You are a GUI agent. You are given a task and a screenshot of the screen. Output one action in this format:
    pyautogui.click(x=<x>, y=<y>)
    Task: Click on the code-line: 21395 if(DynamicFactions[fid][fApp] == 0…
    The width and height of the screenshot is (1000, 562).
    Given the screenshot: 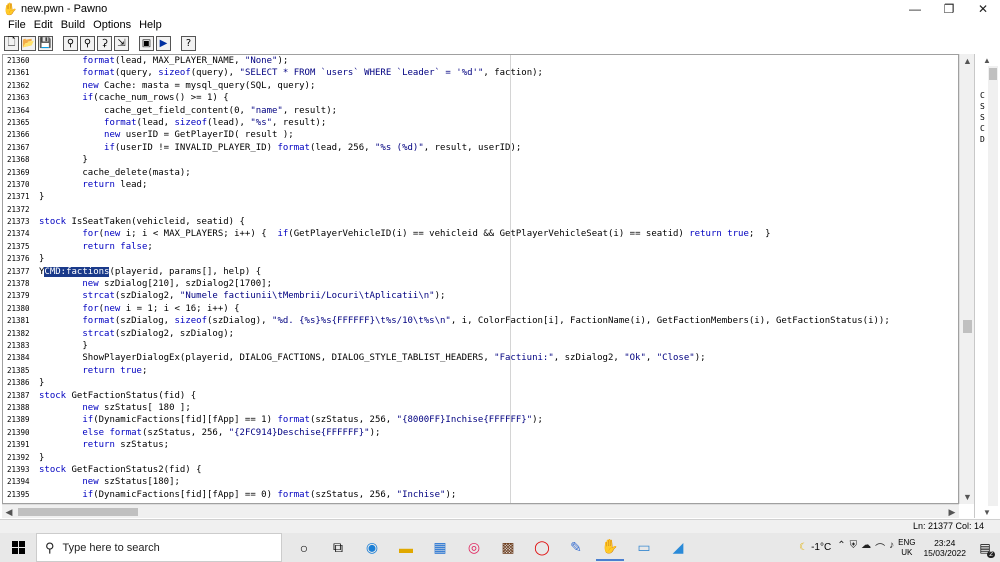 What is the action you would take?
    pyautogui.click(x=480, y=495)
    